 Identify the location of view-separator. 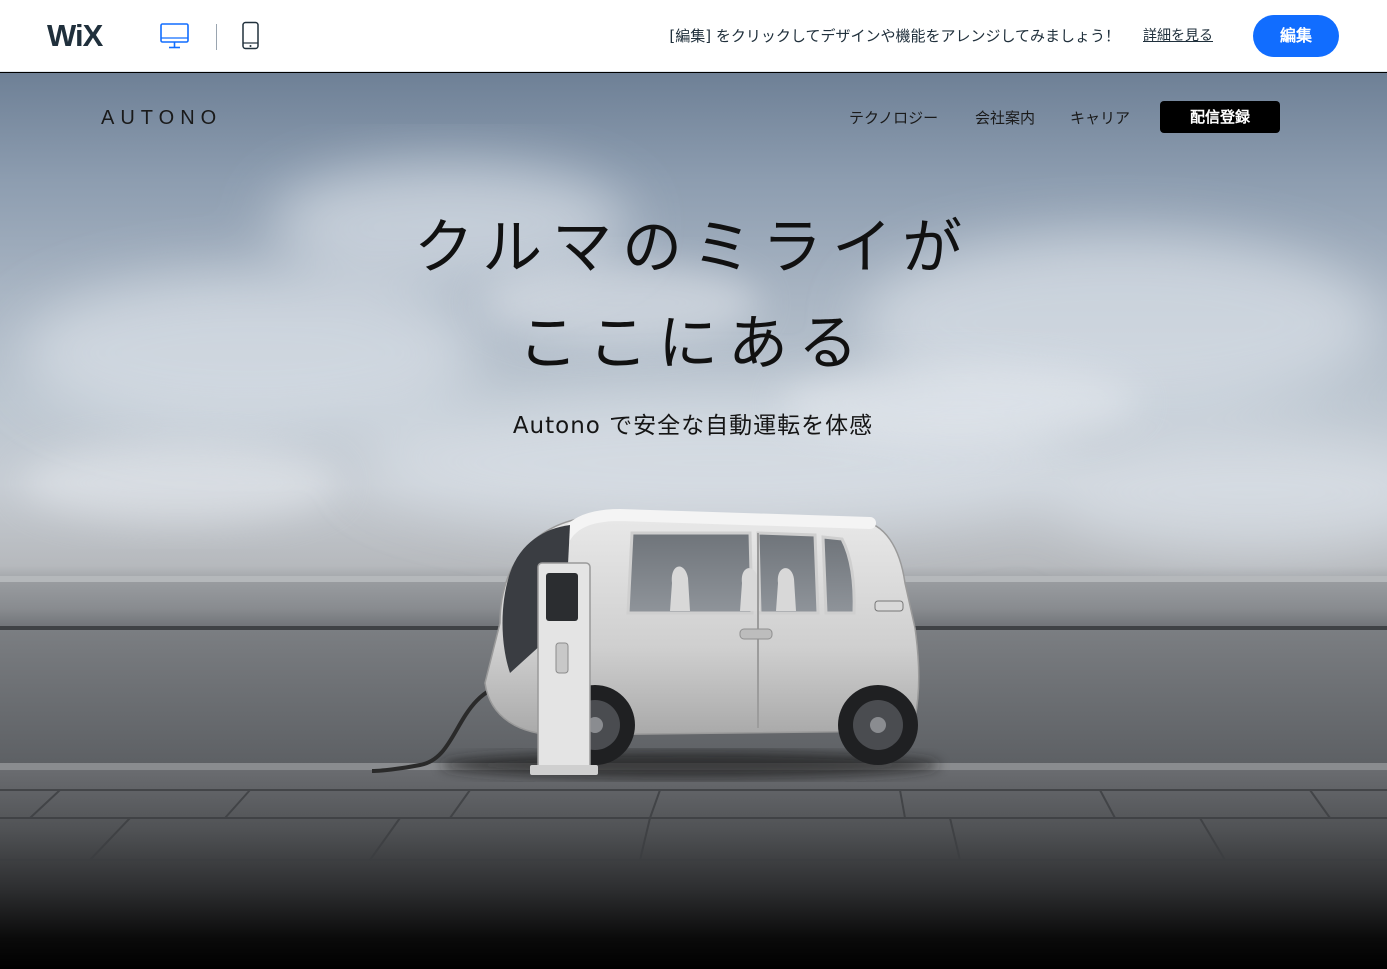
(216, 37).